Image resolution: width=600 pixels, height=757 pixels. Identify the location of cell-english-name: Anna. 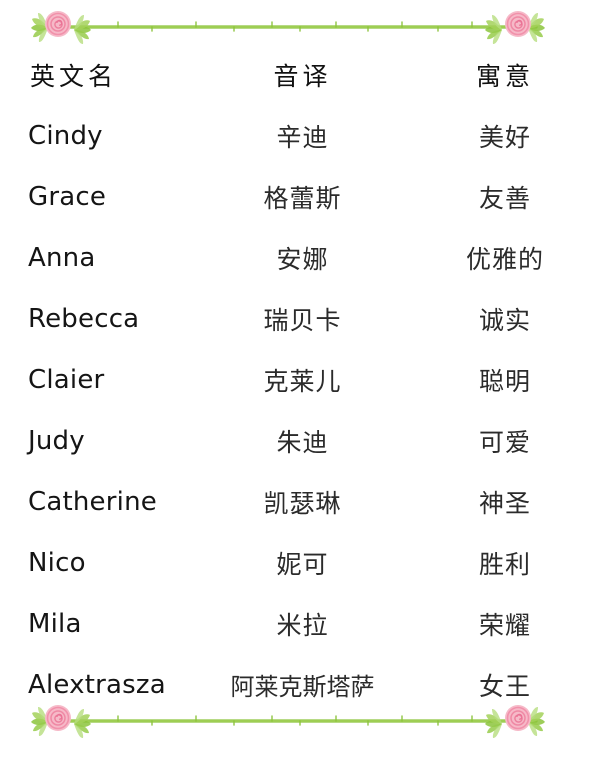
(62, 257).